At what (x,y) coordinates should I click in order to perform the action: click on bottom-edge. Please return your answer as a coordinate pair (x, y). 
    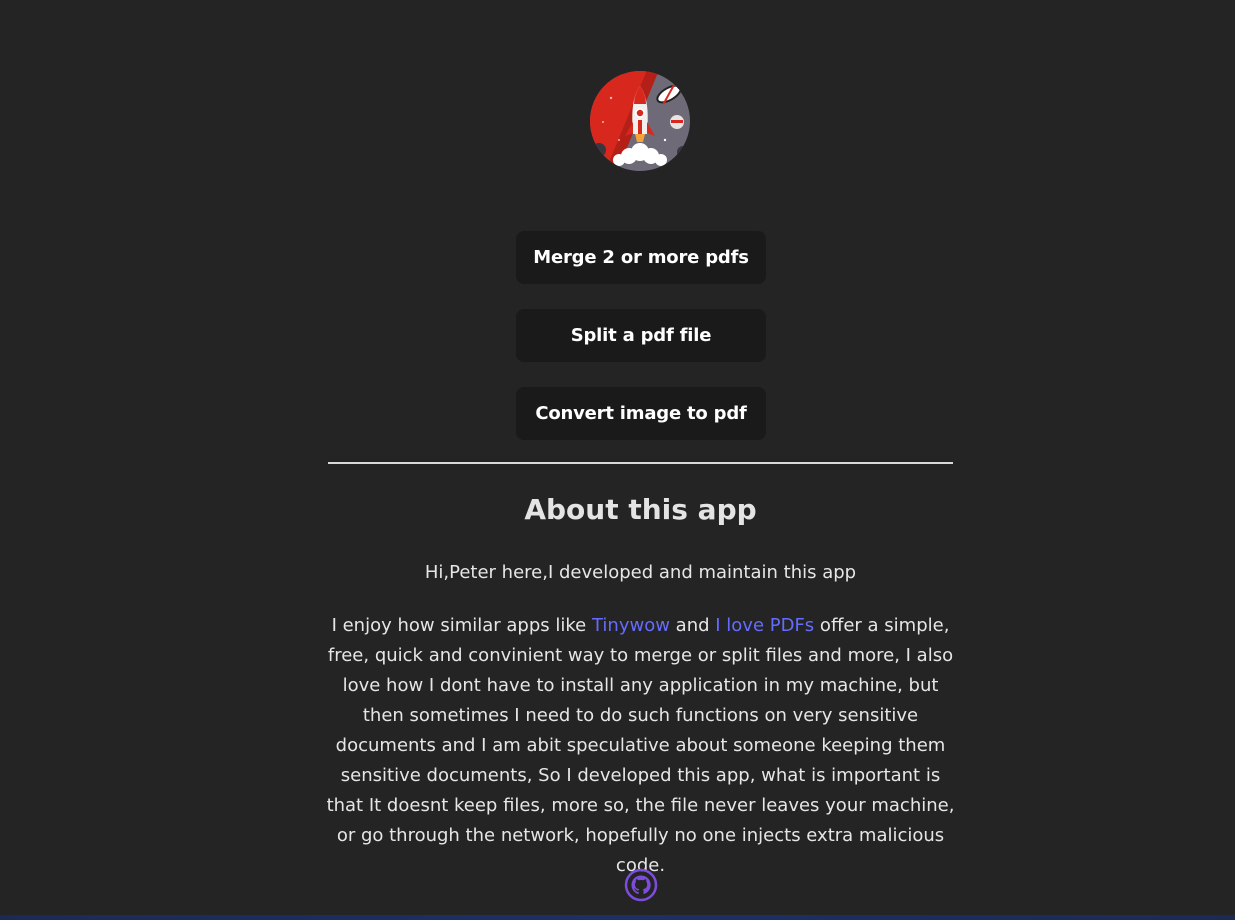
    Looking at the image, I should click on (617, 917).